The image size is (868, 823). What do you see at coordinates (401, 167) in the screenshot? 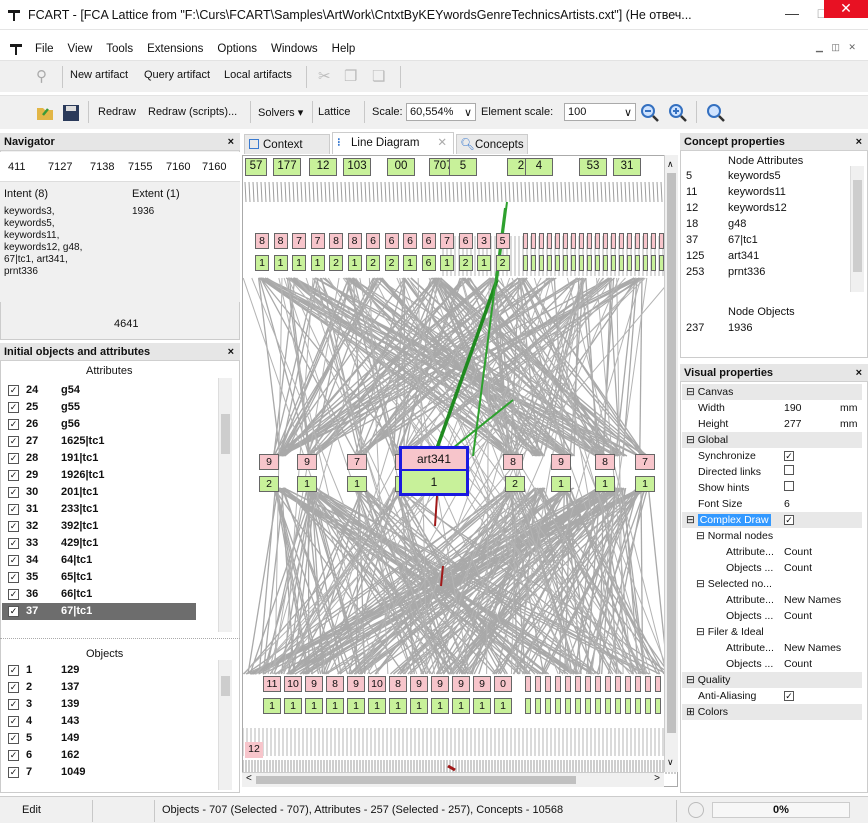
I see `concept-node-top: 00` at bounding box center [401, 167].